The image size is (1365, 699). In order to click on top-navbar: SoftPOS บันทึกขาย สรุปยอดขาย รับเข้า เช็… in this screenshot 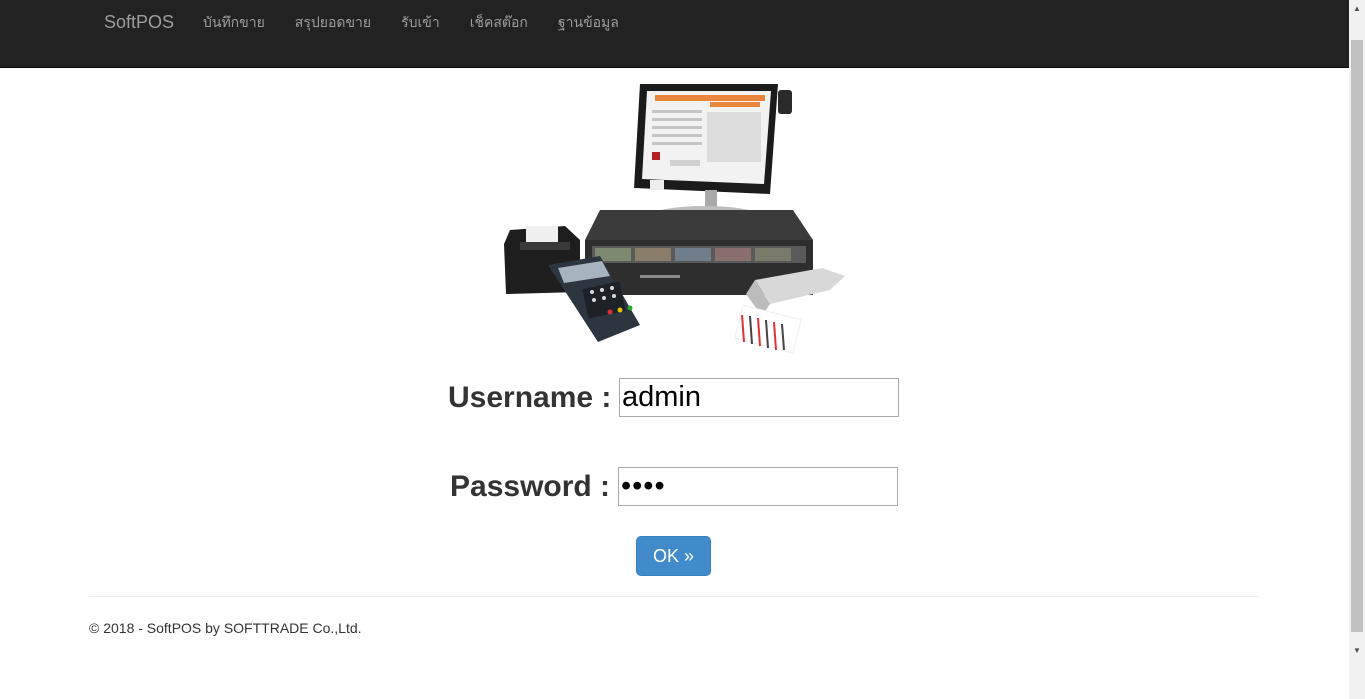, I will do `click(674, 34)`.